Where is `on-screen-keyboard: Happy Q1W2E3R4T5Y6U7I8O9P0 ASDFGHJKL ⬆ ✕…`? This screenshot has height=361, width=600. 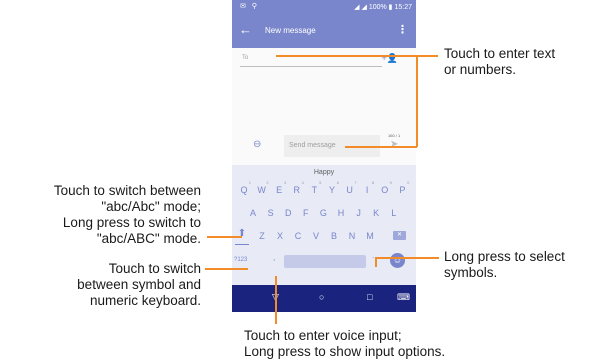
on-screen-keyboard: Happy Q1W2E3R4T5Y6U7I8O9P0 ASDFGHJKL ⬆ ✕… is located at coordinates (324, 225).